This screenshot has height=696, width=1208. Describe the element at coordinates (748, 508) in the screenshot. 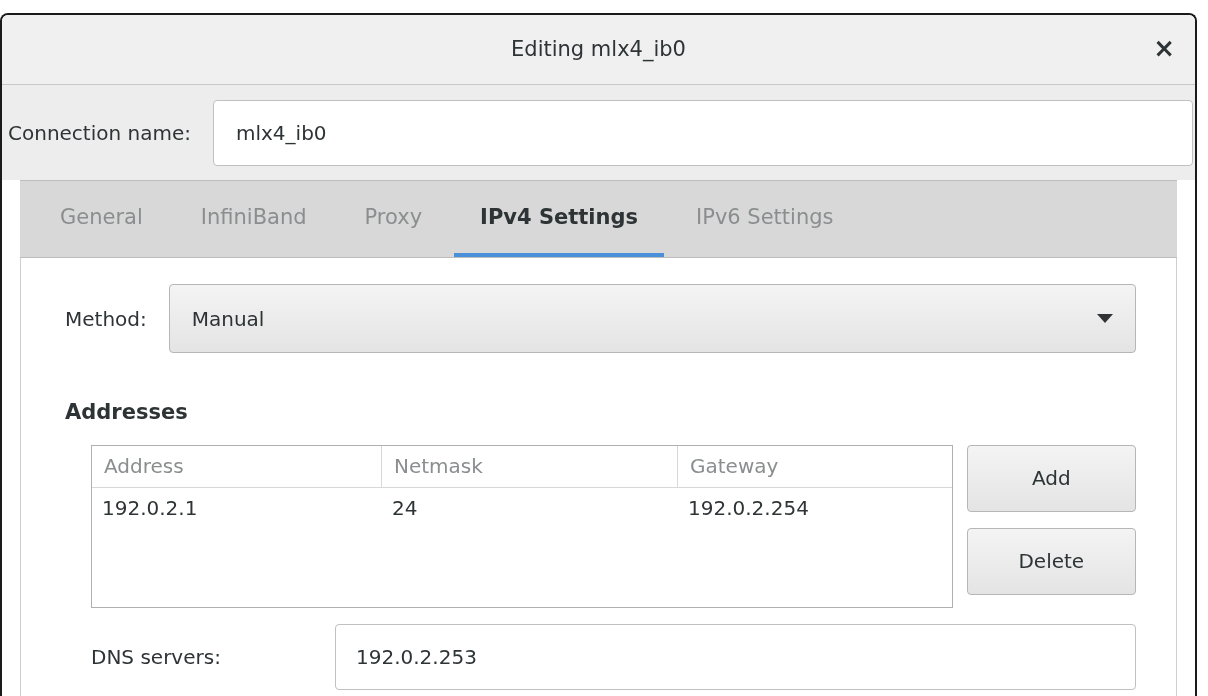

I see `table-cell-text: 192.0.2.254` at that location.